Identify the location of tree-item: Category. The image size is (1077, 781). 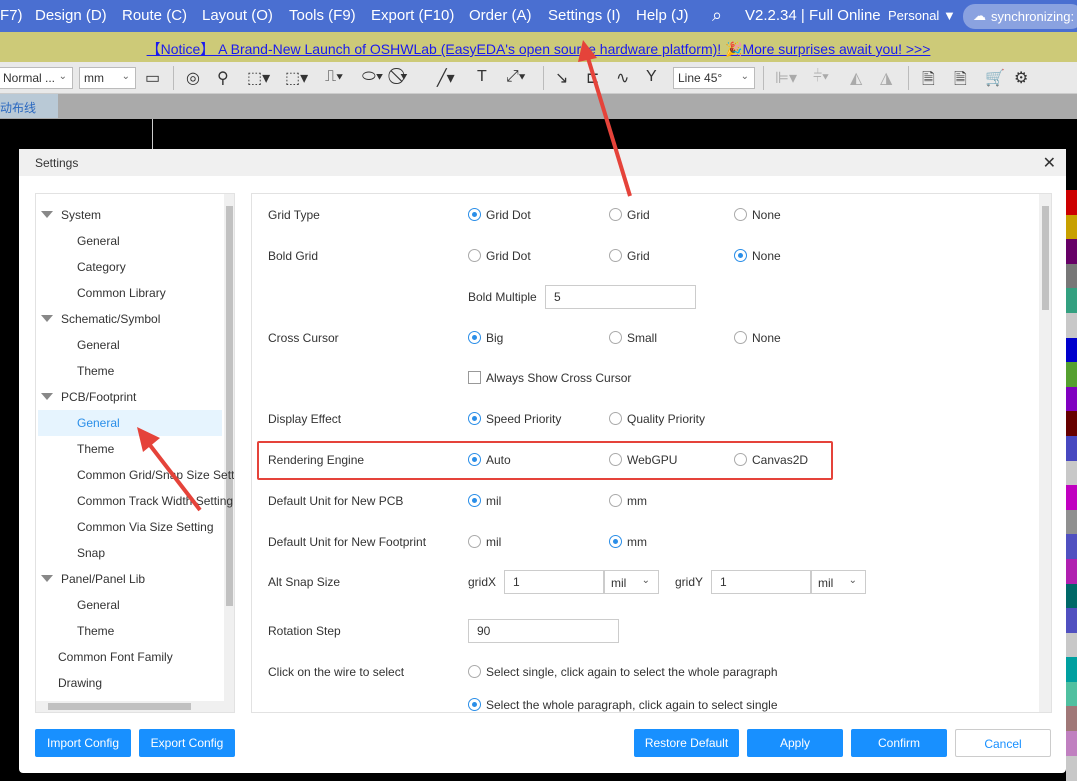
(130, 267).